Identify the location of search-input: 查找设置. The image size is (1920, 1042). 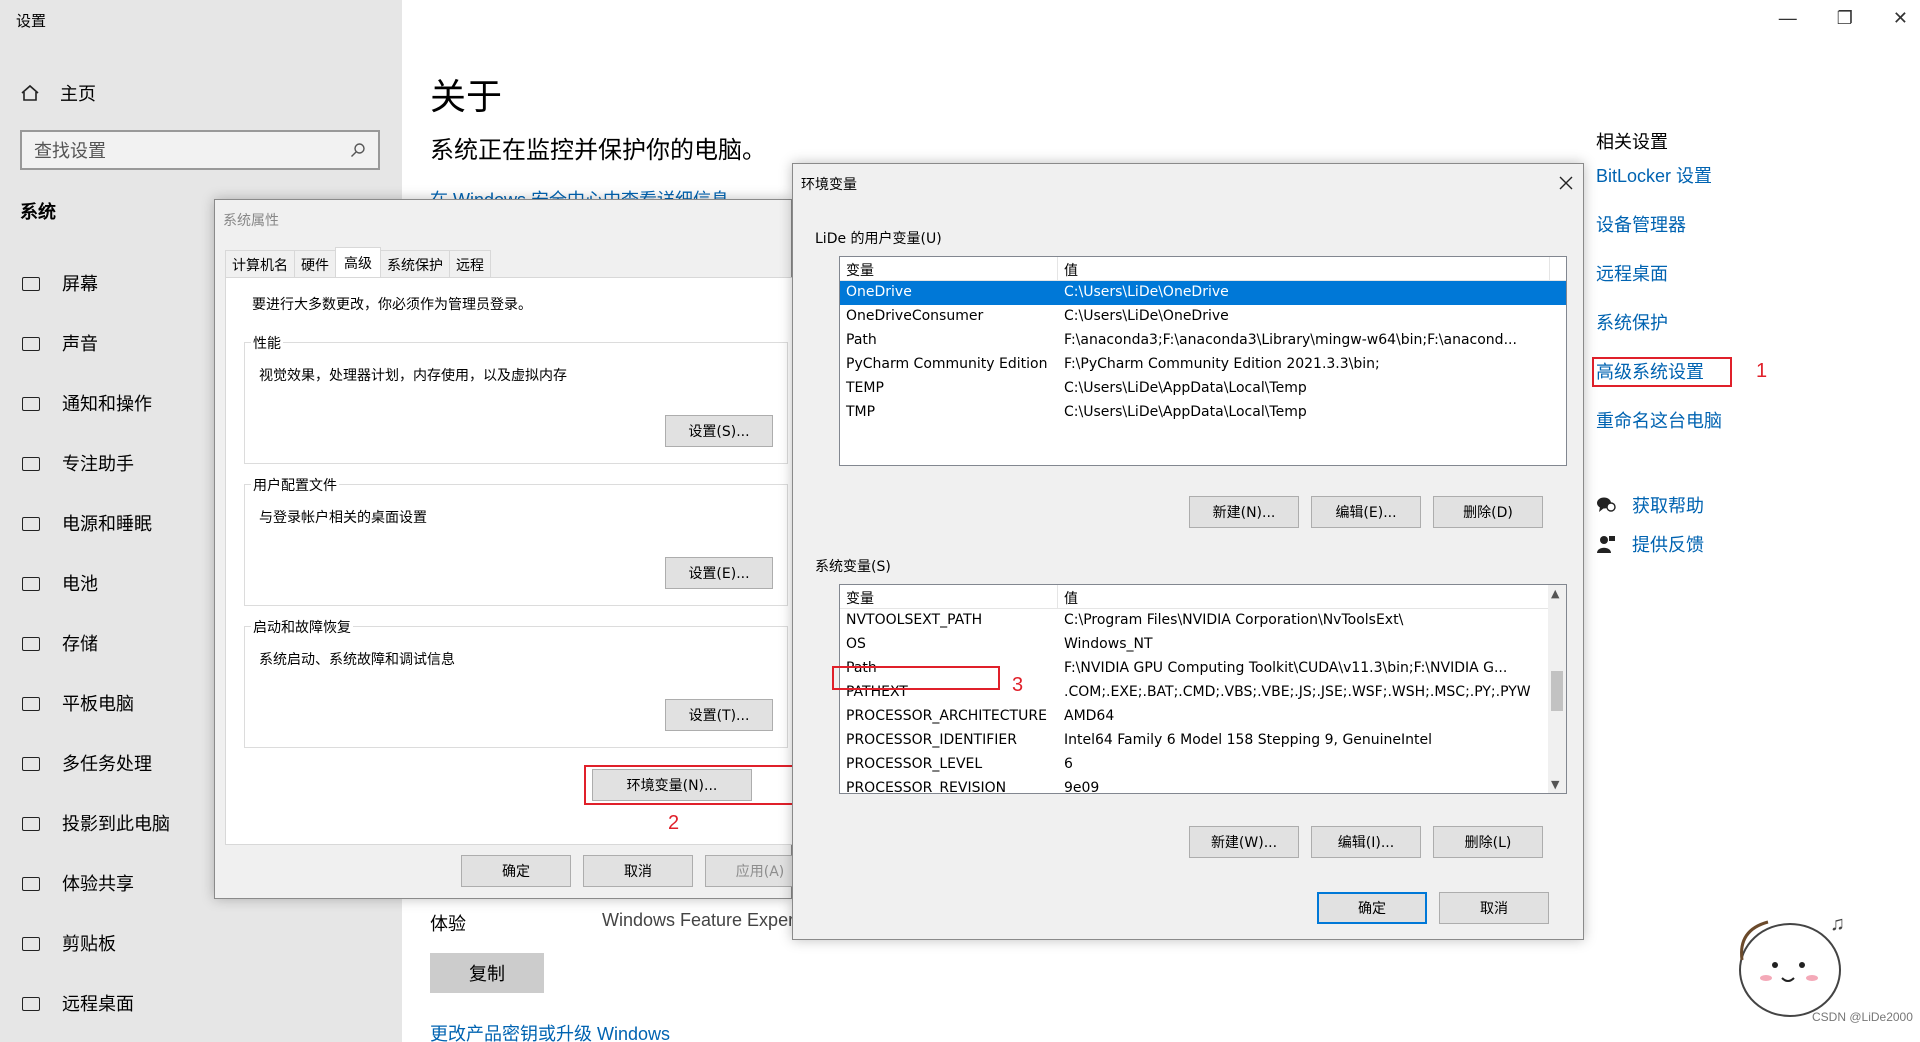
(200, 150).